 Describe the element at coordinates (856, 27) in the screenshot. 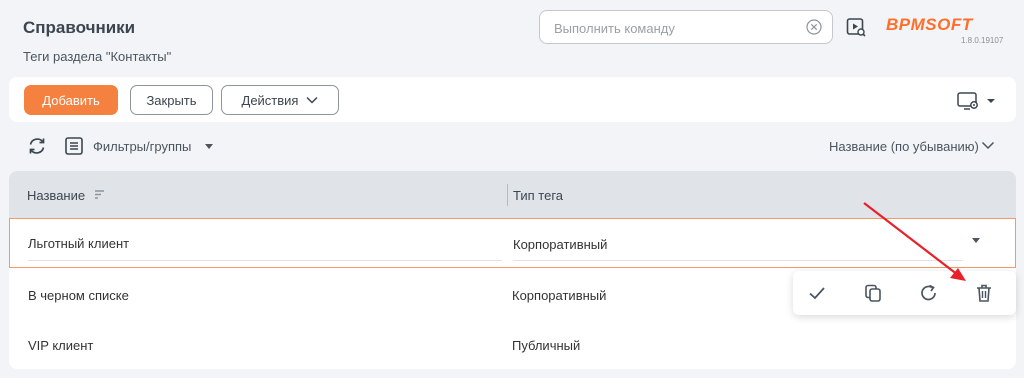

I see `process-play-icon` at that location.